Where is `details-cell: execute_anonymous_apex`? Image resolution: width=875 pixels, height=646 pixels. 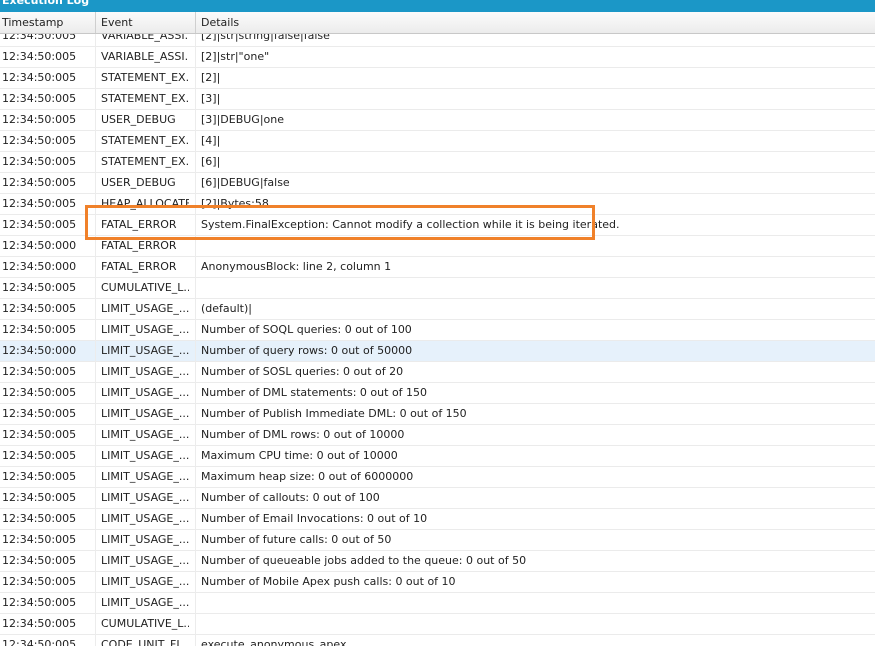 details-cell: execute_anonymous_apex is located at coordinates (274, 642).